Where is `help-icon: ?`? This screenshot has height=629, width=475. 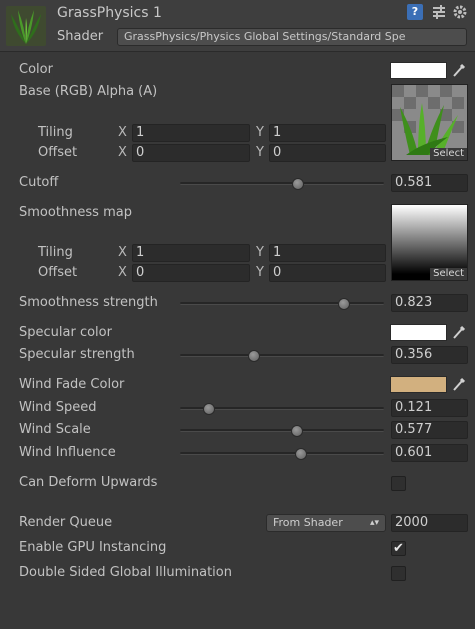 help-icon: ? is located at coordinates (415, 12).